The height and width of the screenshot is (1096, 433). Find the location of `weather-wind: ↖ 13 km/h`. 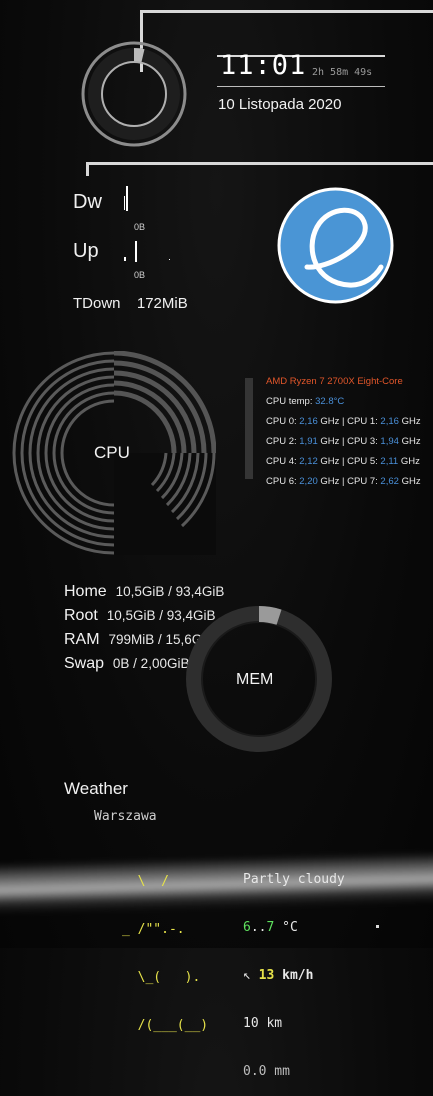

weather-wind: ↖ 13 km/h is located at coordinates (294, 976).